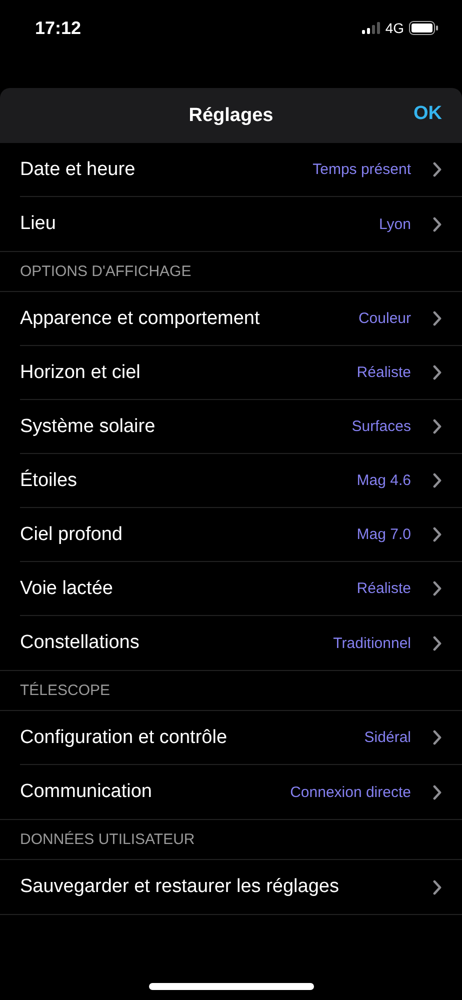  What do you see at coordinates (372, 643) in the screenshot?
I see `row-value: Traditionnel` at bounding box center [372, 643].